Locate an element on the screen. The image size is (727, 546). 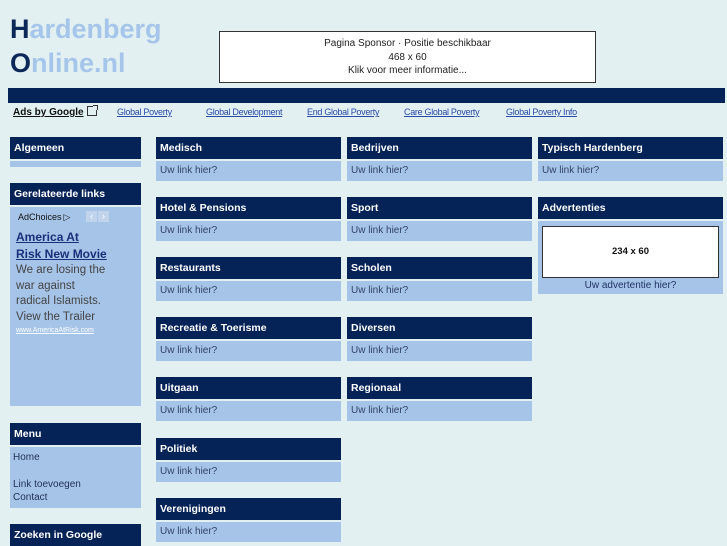
sponsor-line-1: Pagina Sponsor · Positie beschikbaar is located at coordinates (407, 43).